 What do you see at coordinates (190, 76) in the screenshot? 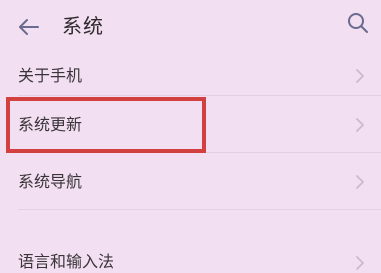
I see `settings-item-about-phone: 关于手机` at bounding box center [190, 76].